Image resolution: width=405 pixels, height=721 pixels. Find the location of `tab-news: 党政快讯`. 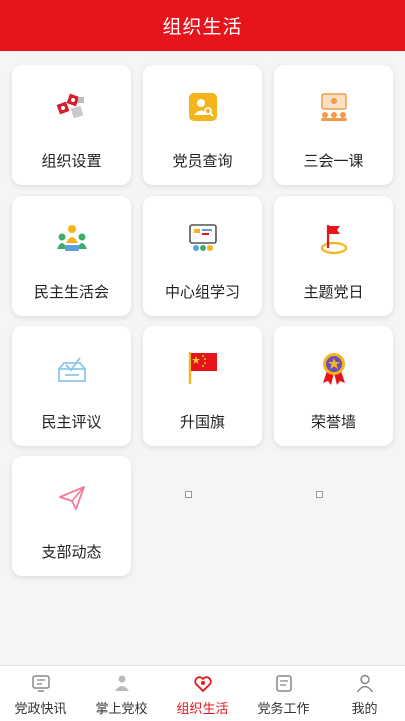

tab-news: 党政快讯 is located at coordinates (40, 693).